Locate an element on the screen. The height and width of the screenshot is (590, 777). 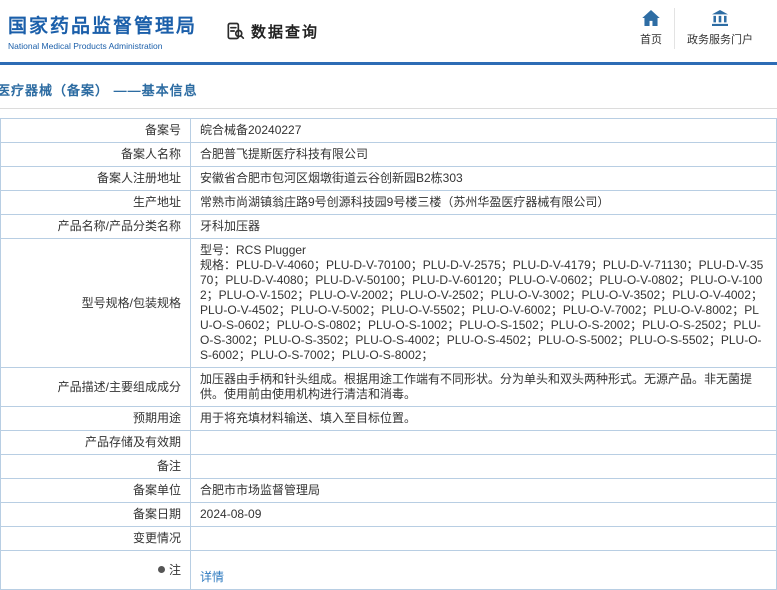
table-row: 产品存储及有效期 is located at coordinates (388, 442).